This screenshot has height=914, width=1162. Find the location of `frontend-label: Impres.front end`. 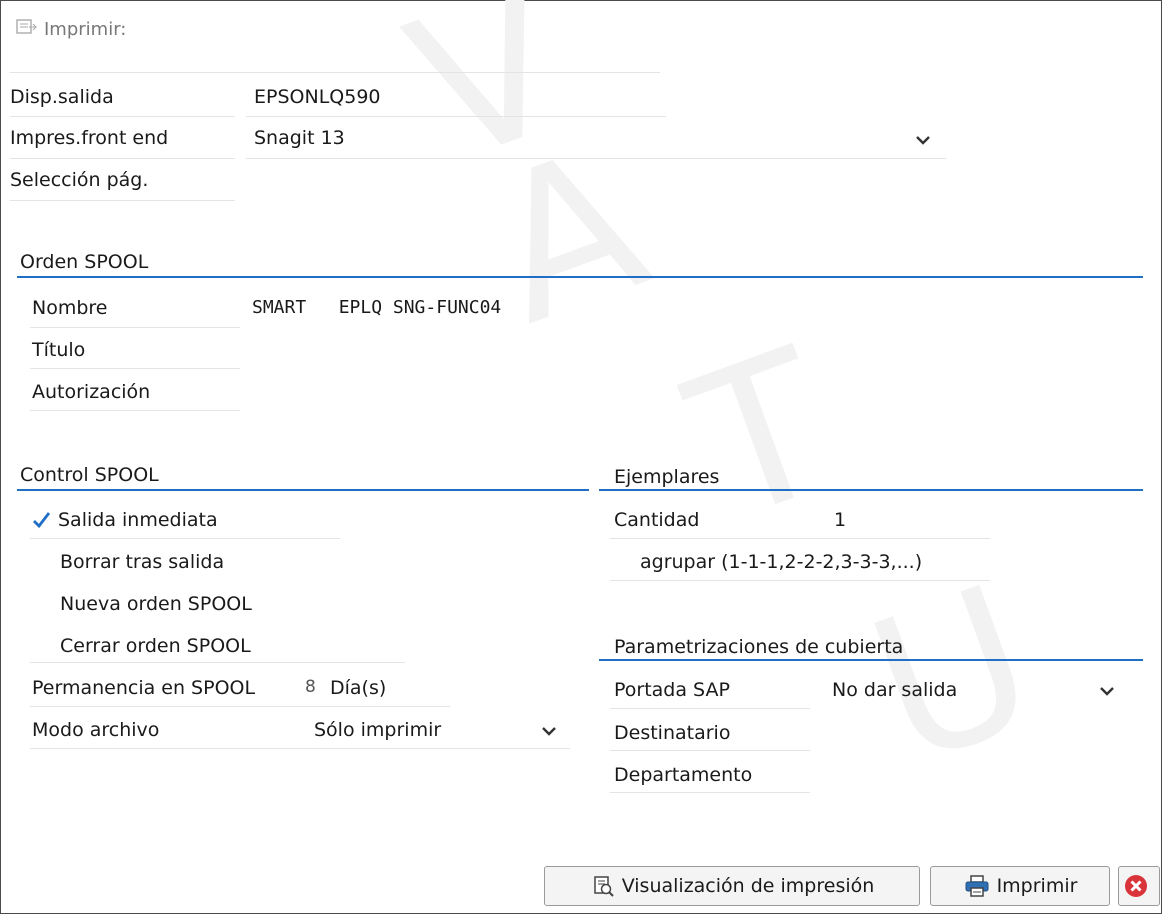

frontend-label: Impres.front end is located at coordinates (89, 138).